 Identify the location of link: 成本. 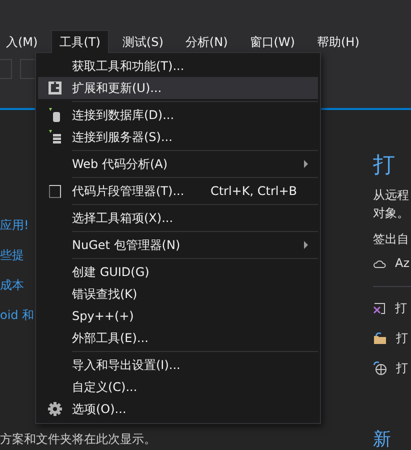
(12, 292).